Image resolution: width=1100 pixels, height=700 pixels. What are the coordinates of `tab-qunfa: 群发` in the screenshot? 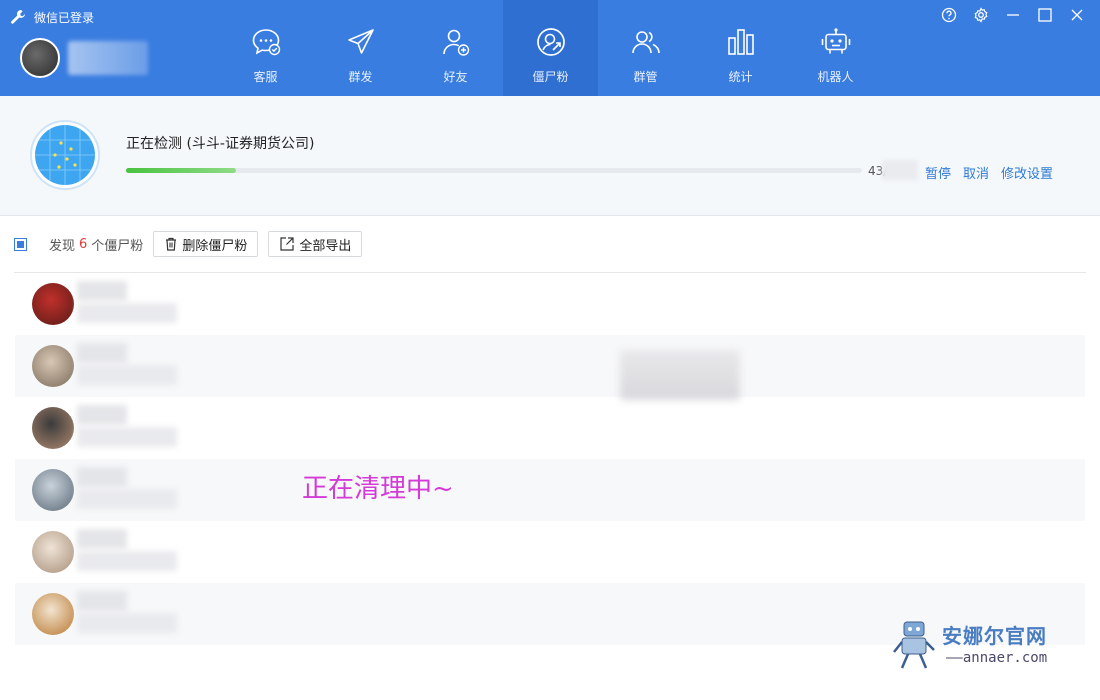 It's located at (360, 48).